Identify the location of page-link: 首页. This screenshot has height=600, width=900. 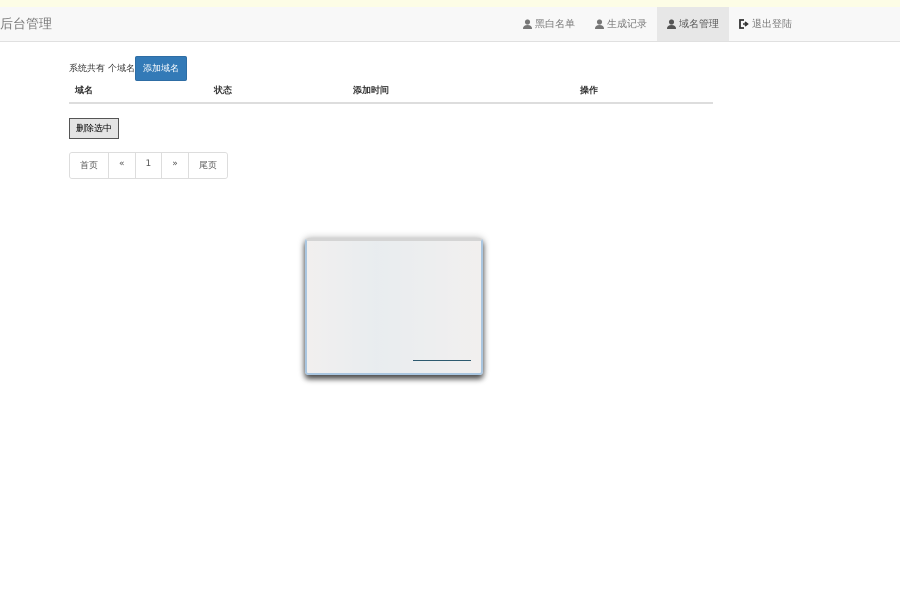
(89, 165).